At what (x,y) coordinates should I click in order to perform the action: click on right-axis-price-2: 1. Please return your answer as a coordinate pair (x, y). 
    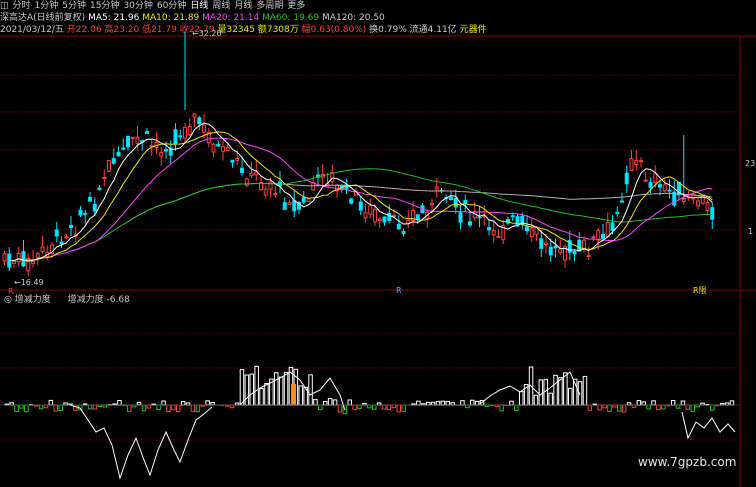
    Looking at the image, I should click on (750, 231).